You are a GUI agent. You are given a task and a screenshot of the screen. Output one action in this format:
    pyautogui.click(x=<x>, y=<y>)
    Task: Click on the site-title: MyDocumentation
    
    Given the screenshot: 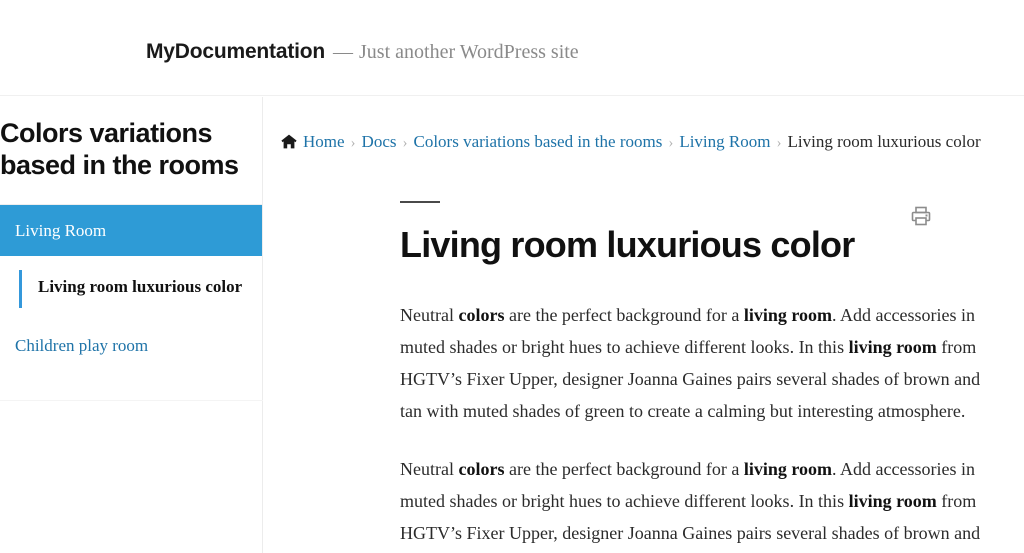 What is the action you would take?
    pyautogui.click(x=235, y=51)
    